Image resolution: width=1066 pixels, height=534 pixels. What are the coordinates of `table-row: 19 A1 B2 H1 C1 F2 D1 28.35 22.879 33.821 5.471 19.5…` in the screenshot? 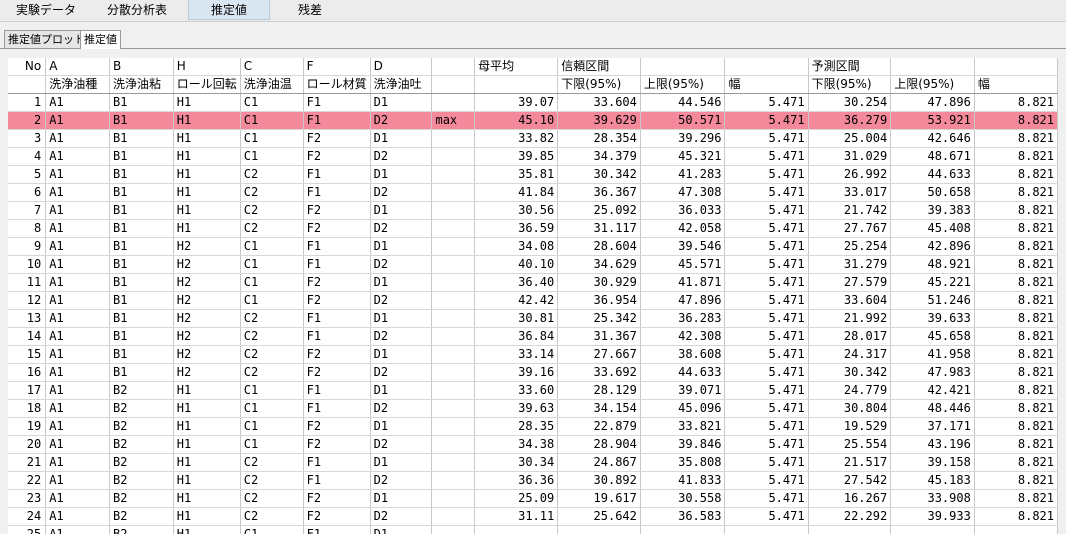 It's located at (533, 426).